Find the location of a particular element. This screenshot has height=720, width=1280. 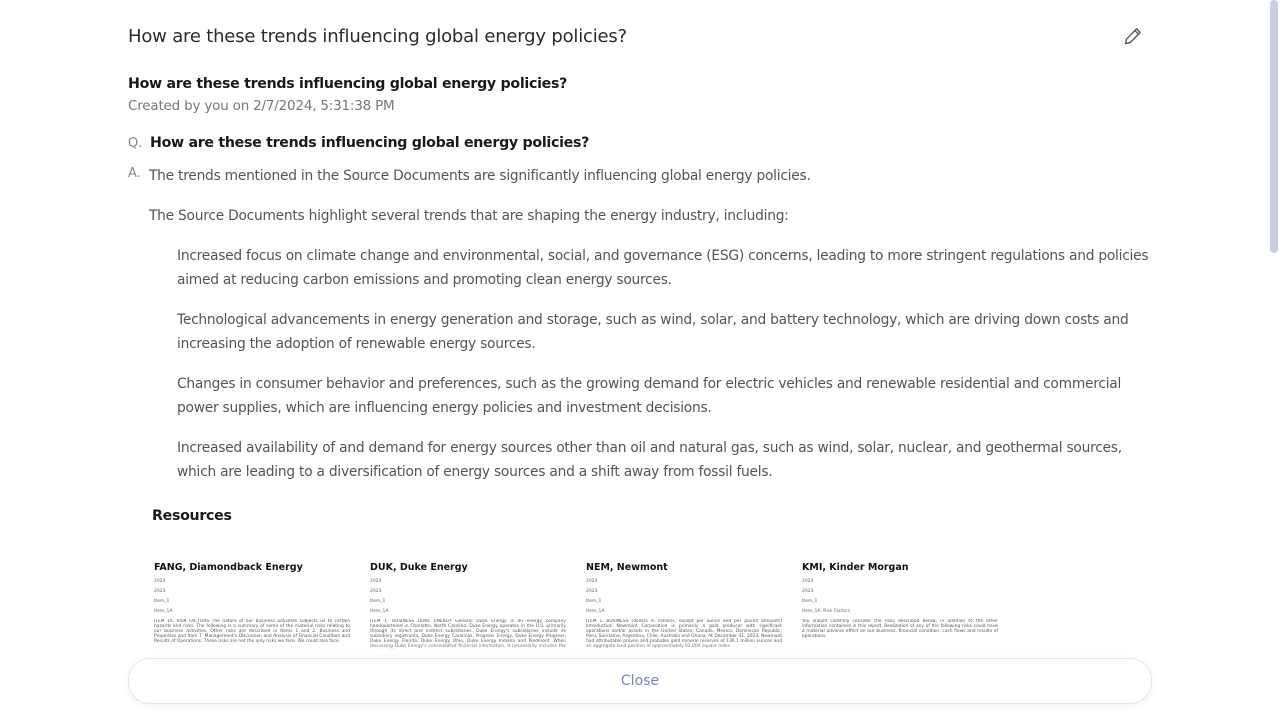

close-button: Close is located at coordinates (640, 681).